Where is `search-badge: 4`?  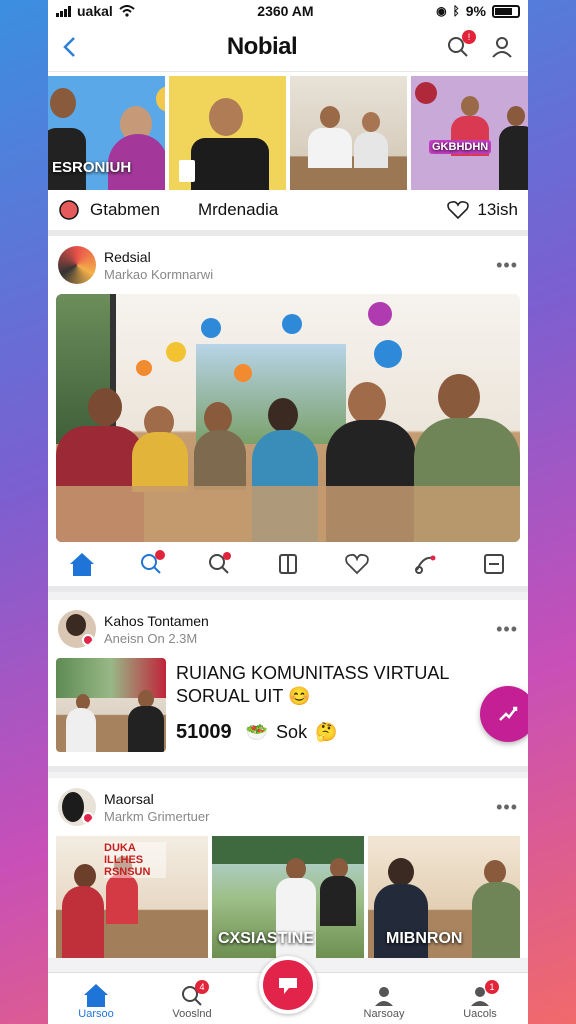 search-badge: 4 is located at coordinates (202, 987).